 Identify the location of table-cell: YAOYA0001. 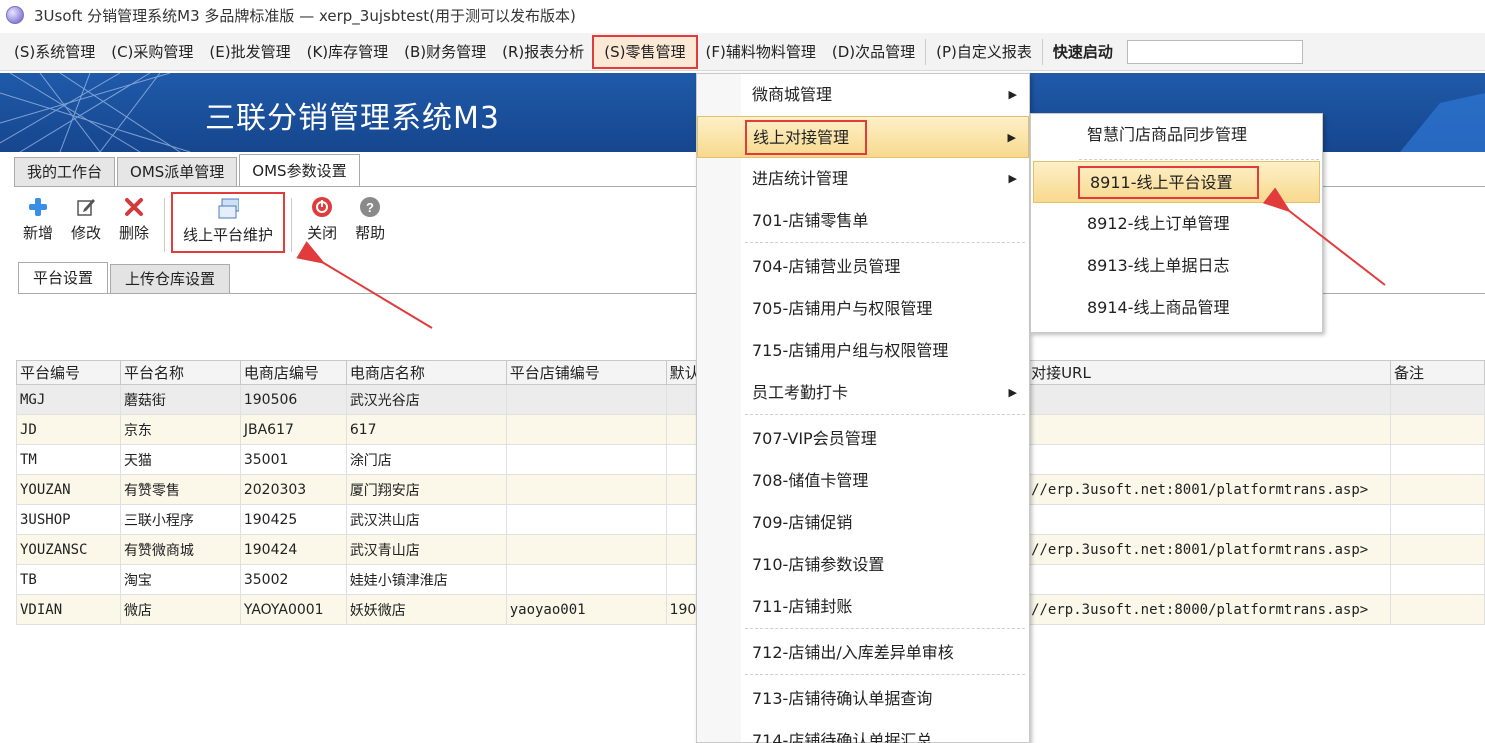
(293, 609).